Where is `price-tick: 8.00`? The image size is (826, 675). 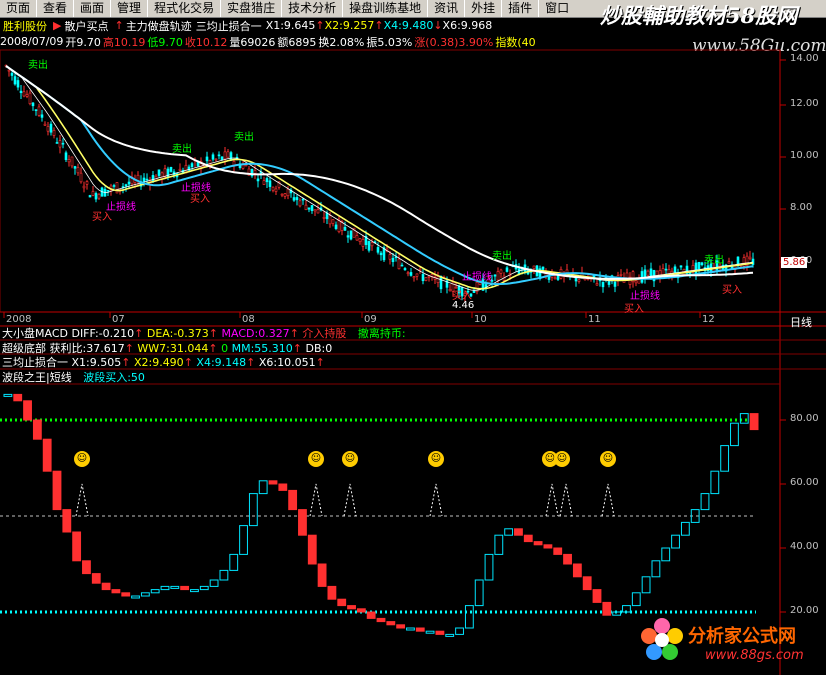
price-tick: 8.00 is located at coordinates (801, 207).